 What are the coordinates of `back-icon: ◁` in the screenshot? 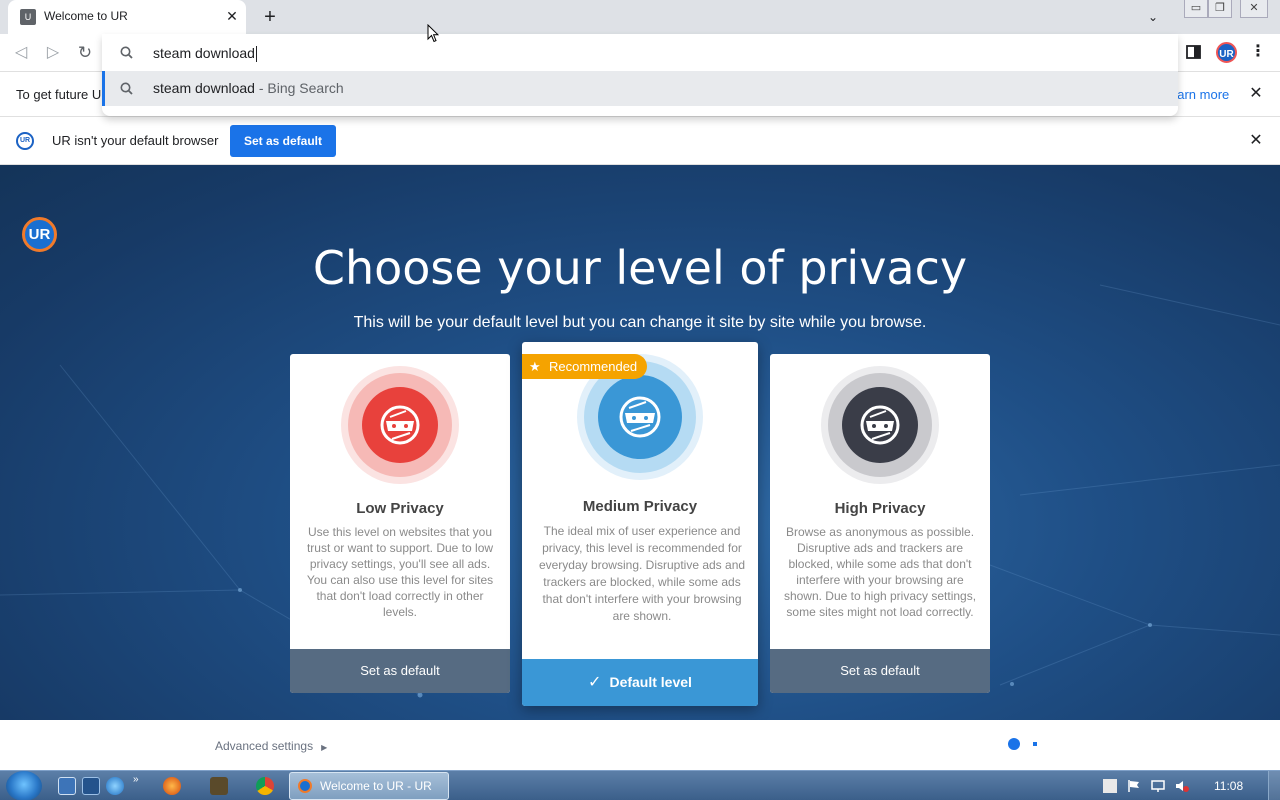 It's located at (21, 53).